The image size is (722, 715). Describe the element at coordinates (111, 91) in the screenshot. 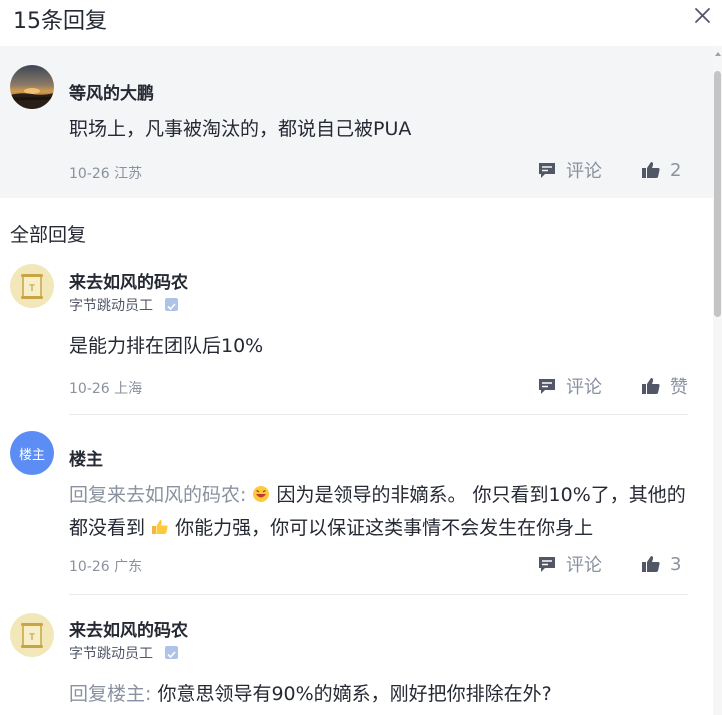

I see `username: 等风的大鹏` at that location.